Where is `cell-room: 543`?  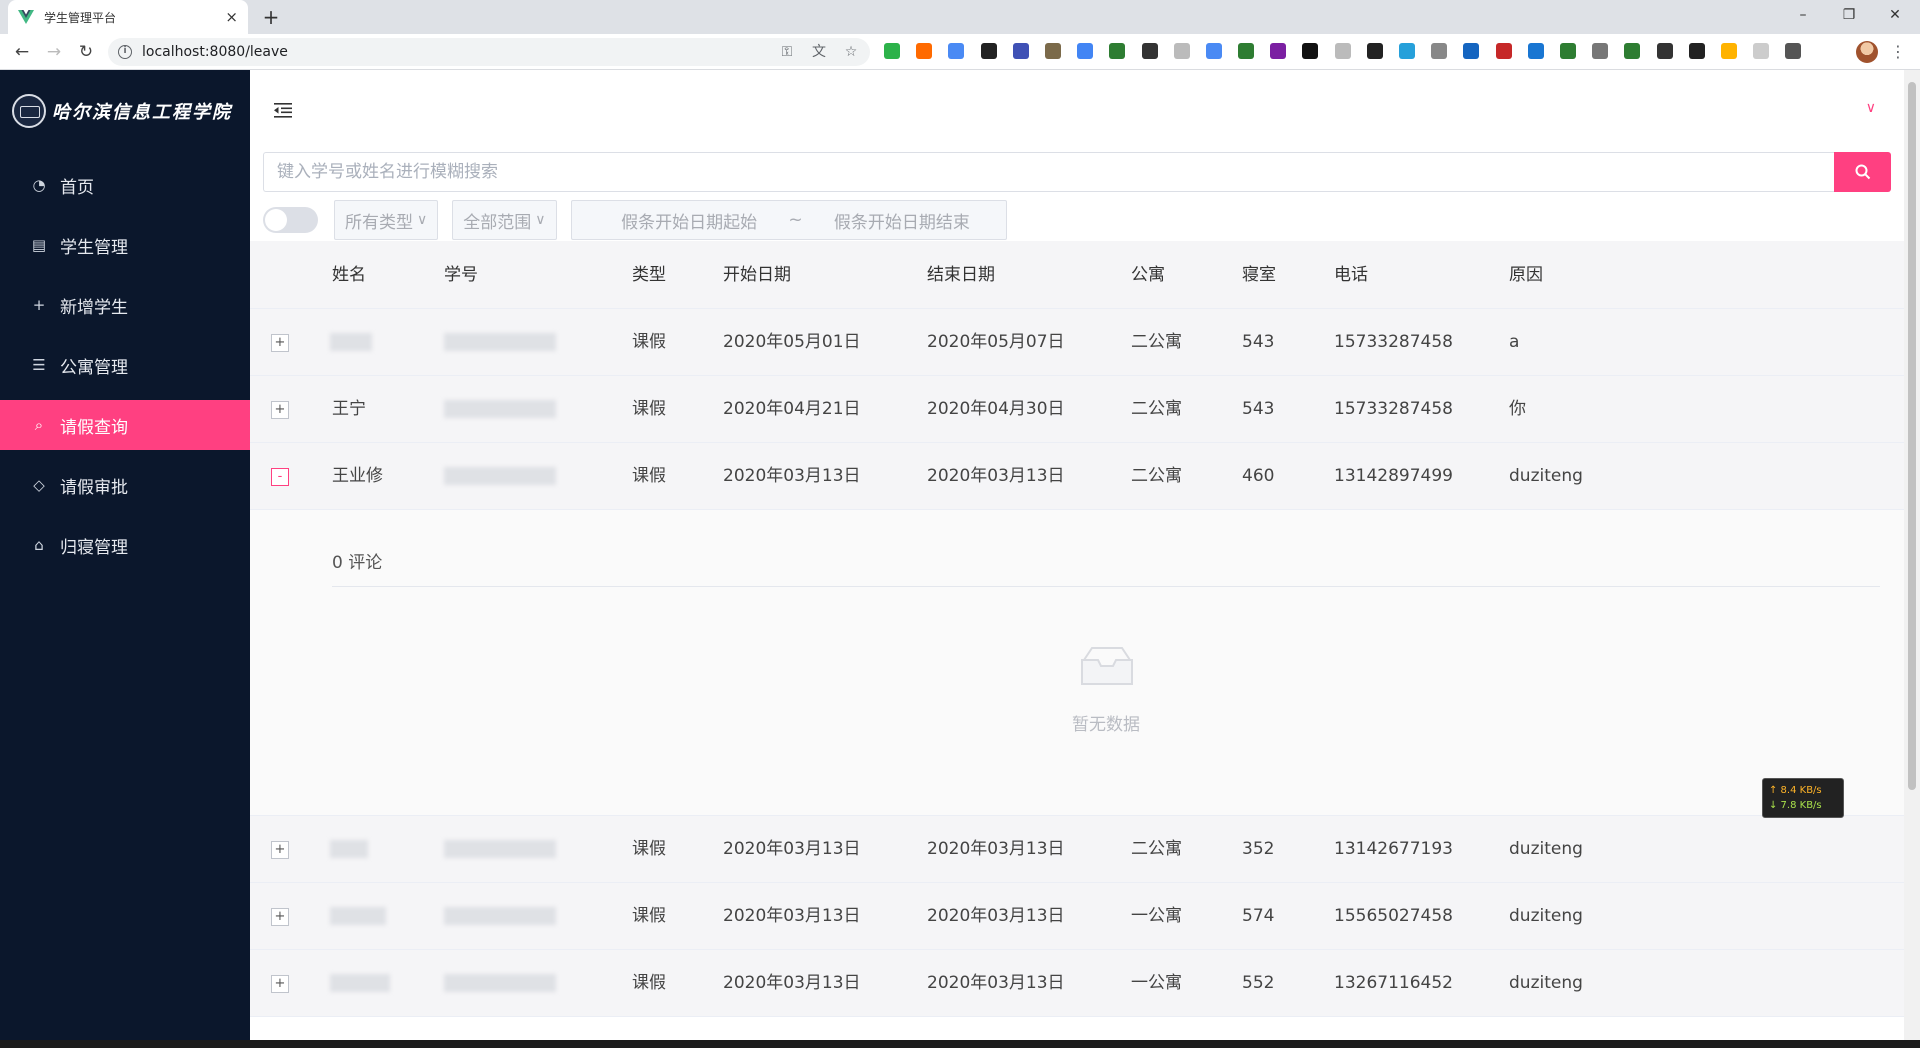 cell-room: 543 is located at coordinates (1258, 342).